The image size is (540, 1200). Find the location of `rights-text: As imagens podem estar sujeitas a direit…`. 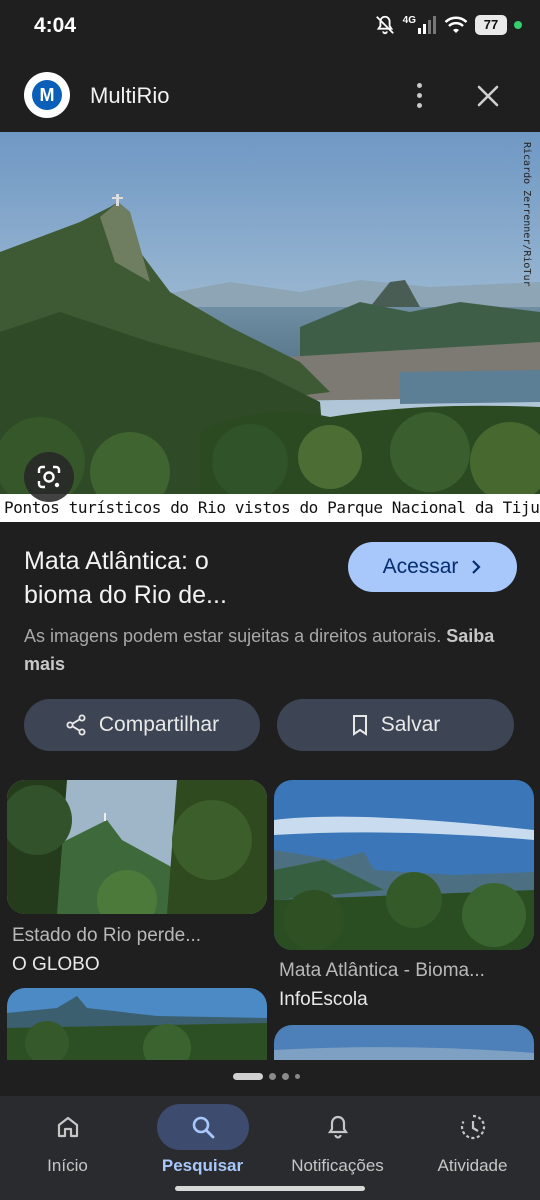

rights-text: As imagens podem estar sujeitas a direit… is located at coordinates (233, 636).